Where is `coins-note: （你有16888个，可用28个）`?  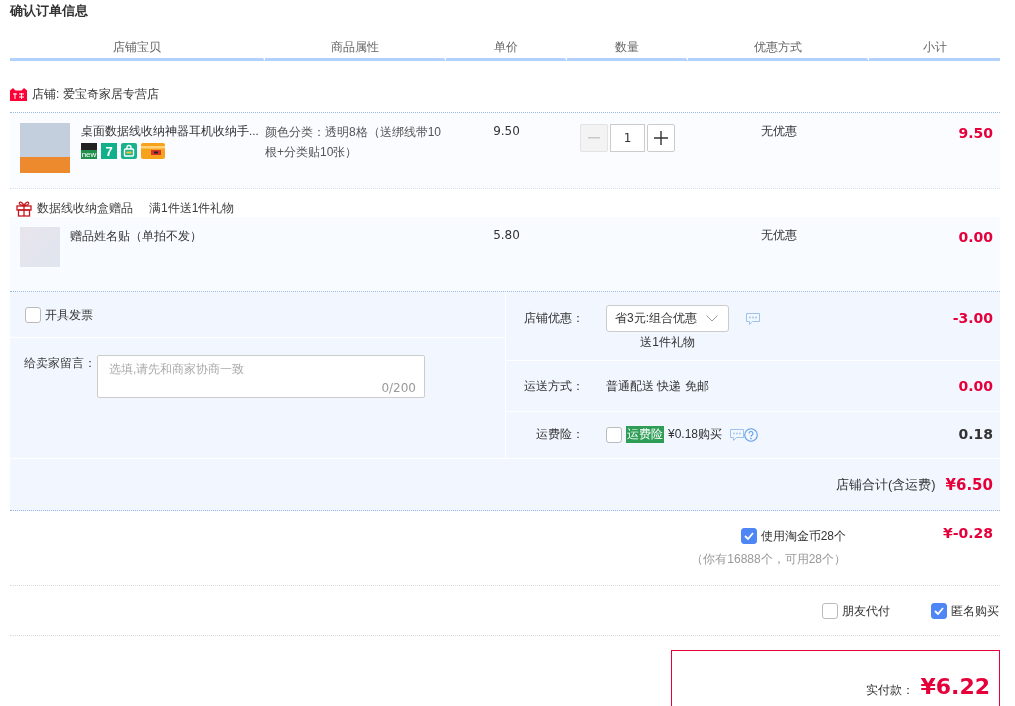 coins-note: （你有16888个，可用28个） is located at coordinates (768, 559).